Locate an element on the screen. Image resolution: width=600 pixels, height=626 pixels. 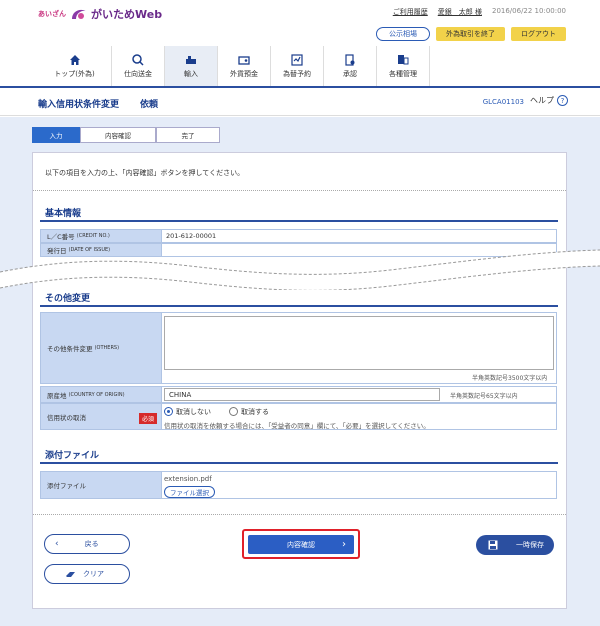
section-other-heading: その他変更 is located at coordinates (68, 299).